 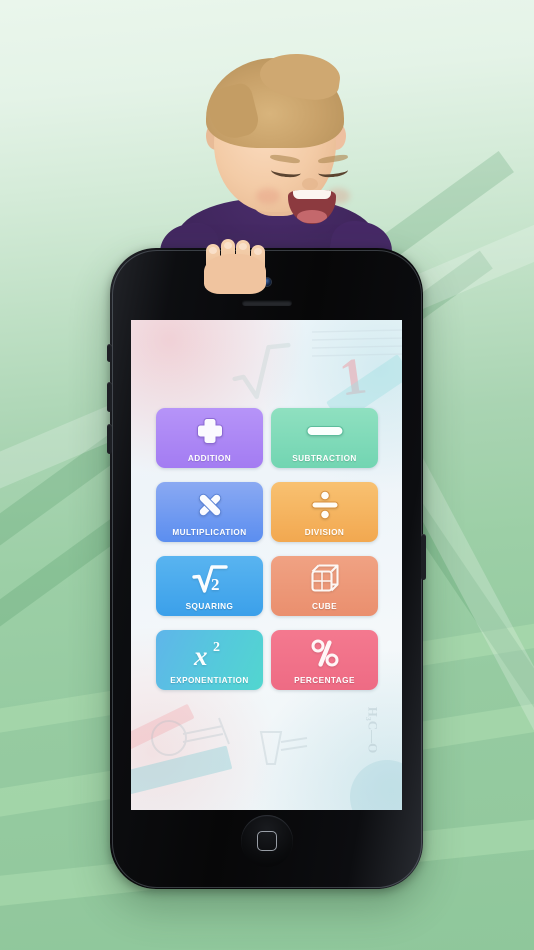 What do you see at coordinates (109, 353) in the screenshot?
I see `silent-switch` at bounding box center [109, 353].